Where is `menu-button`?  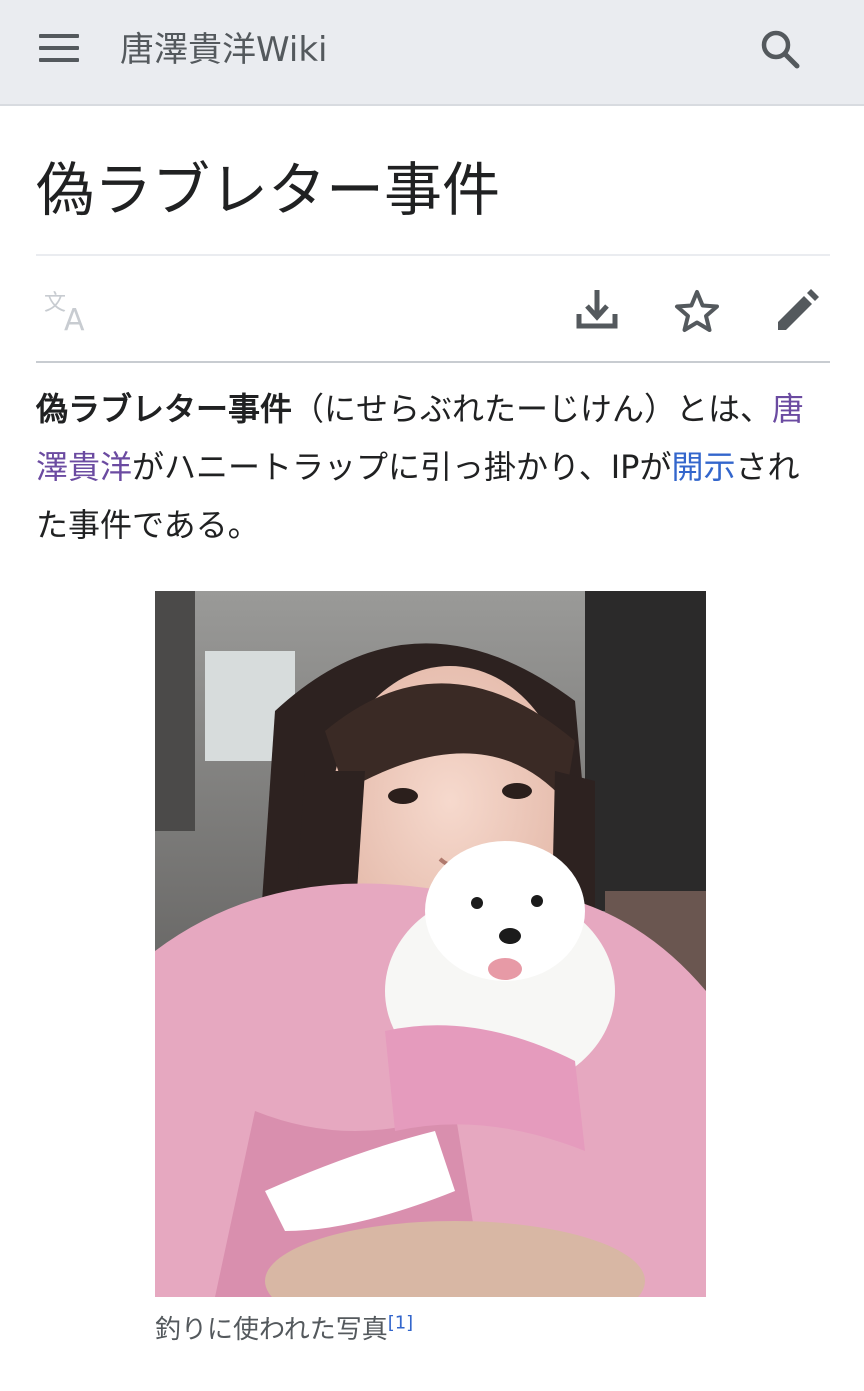 menu-button is located at coordinates (59, 48).